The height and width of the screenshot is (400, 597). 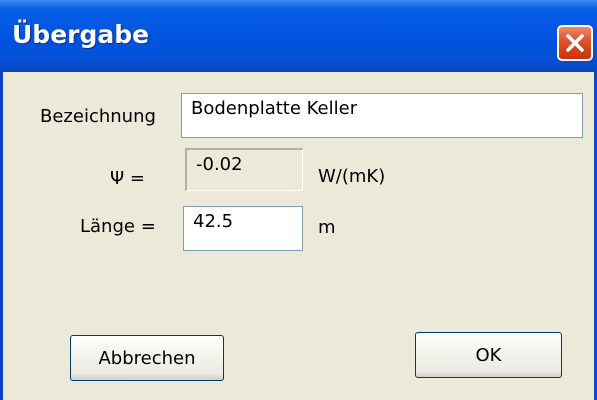 I want to click on laenge-label: Länge =, so click(x=118, y=226).